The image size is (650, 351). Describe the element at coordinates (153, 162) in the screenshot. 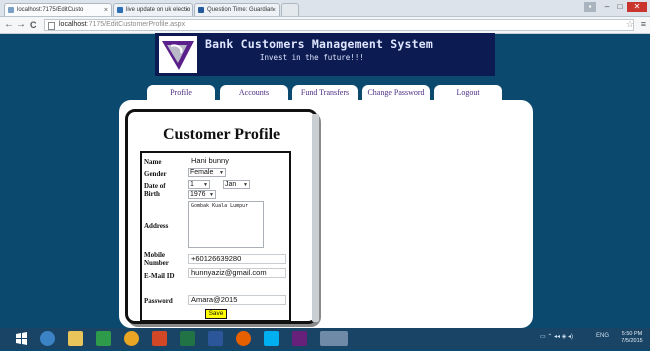

I see `name-label: Name` at that location.